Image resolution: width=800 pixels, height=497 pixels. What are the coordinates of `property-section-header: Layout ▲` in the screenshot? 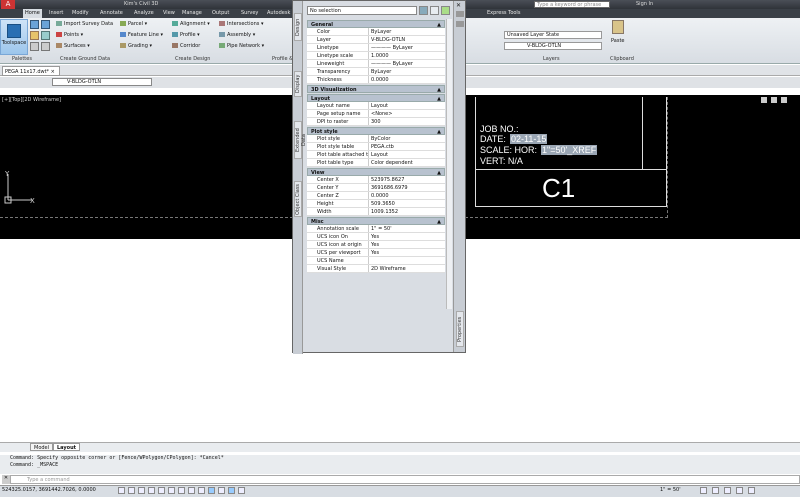 It's located at (376, 98).